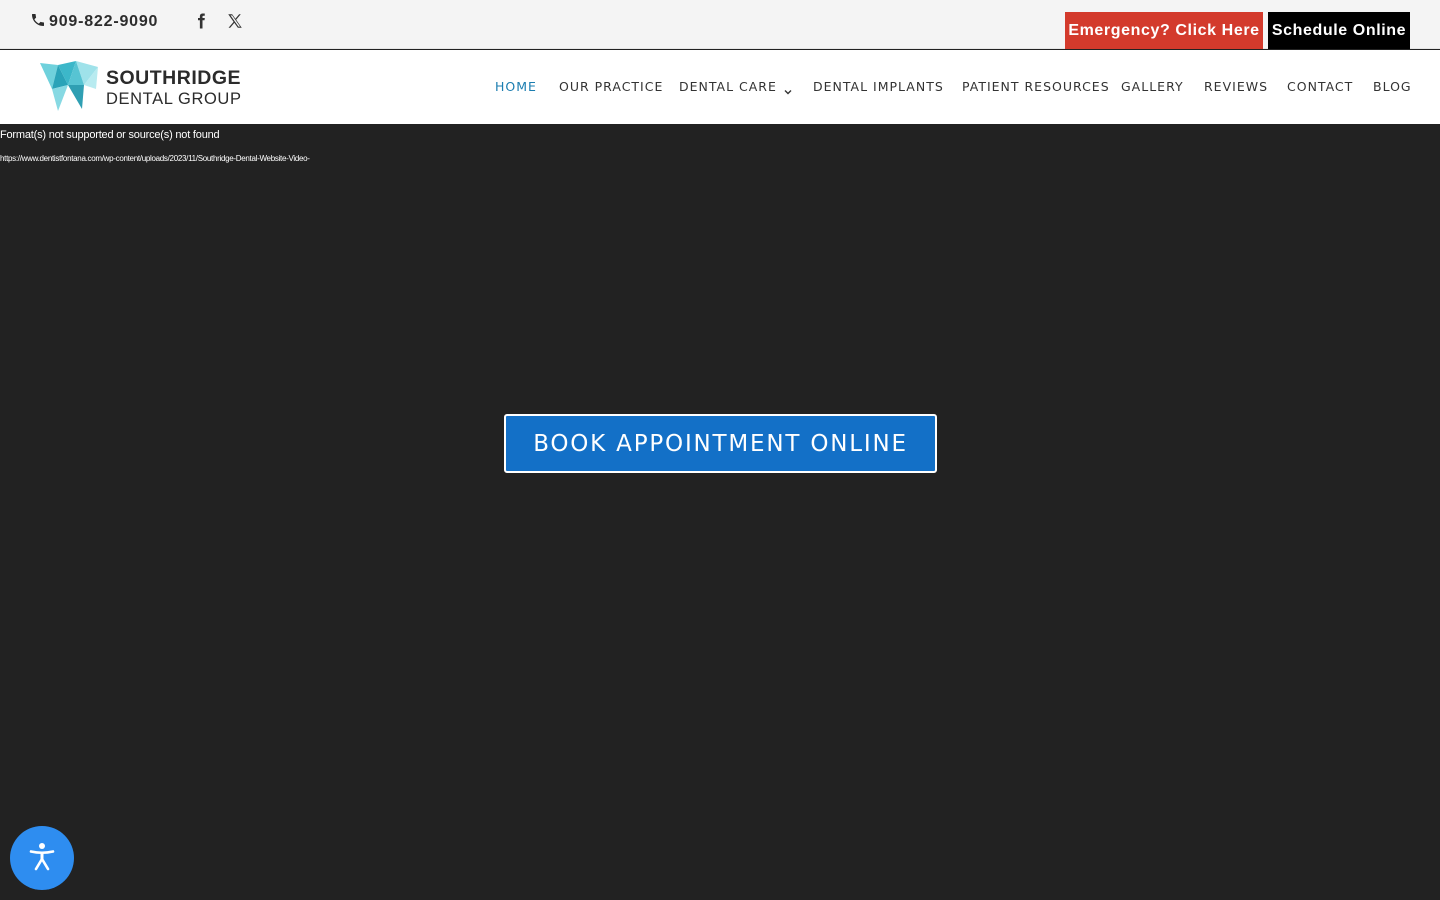 This screenshot has height=900, width=1440. I want to click on nav-dental-care: DENTAL CARE, so click(736, 87).